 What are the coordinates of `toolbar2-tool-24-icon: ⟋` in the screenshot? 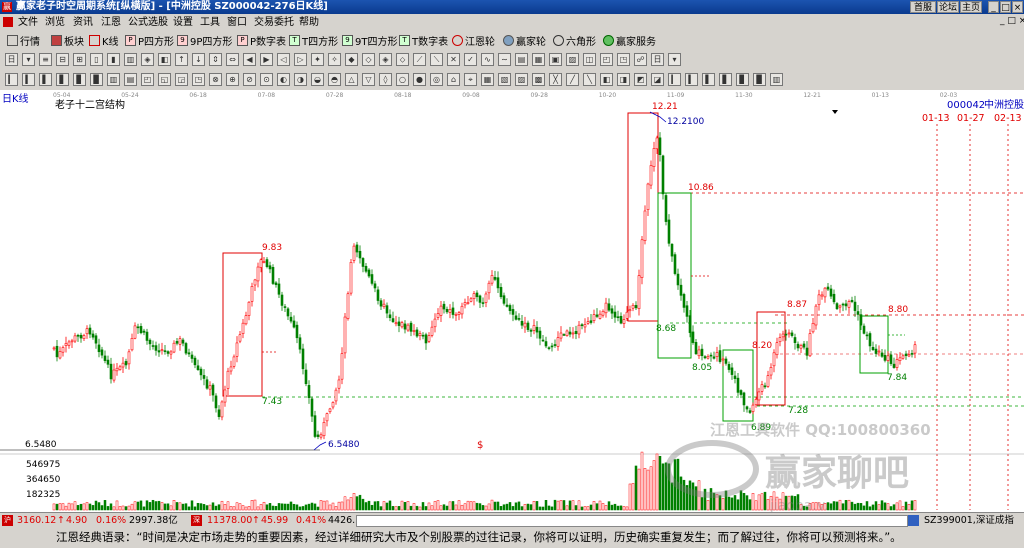 It's located at (419, 59).